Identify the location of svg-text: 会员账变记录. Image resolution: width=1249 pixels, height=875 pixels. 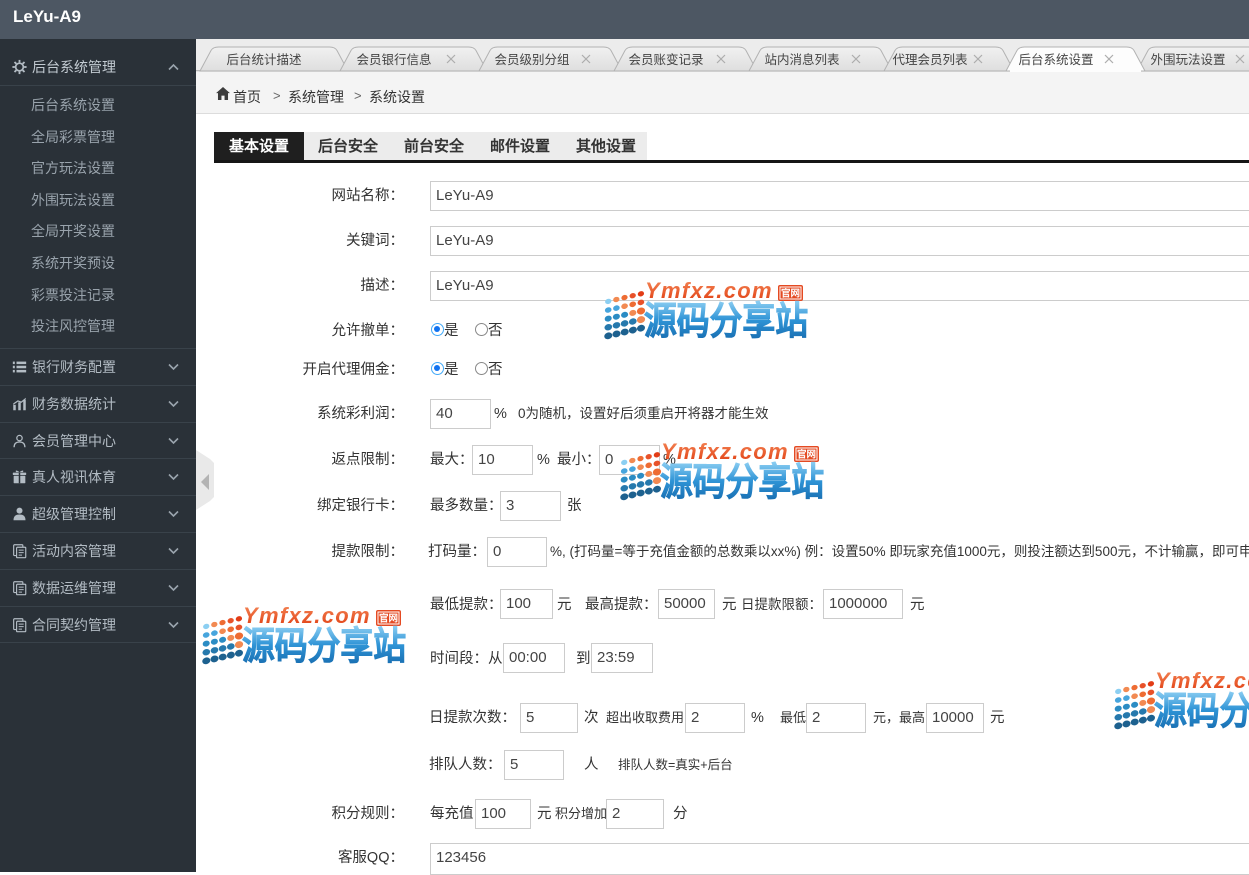
(665, 59).